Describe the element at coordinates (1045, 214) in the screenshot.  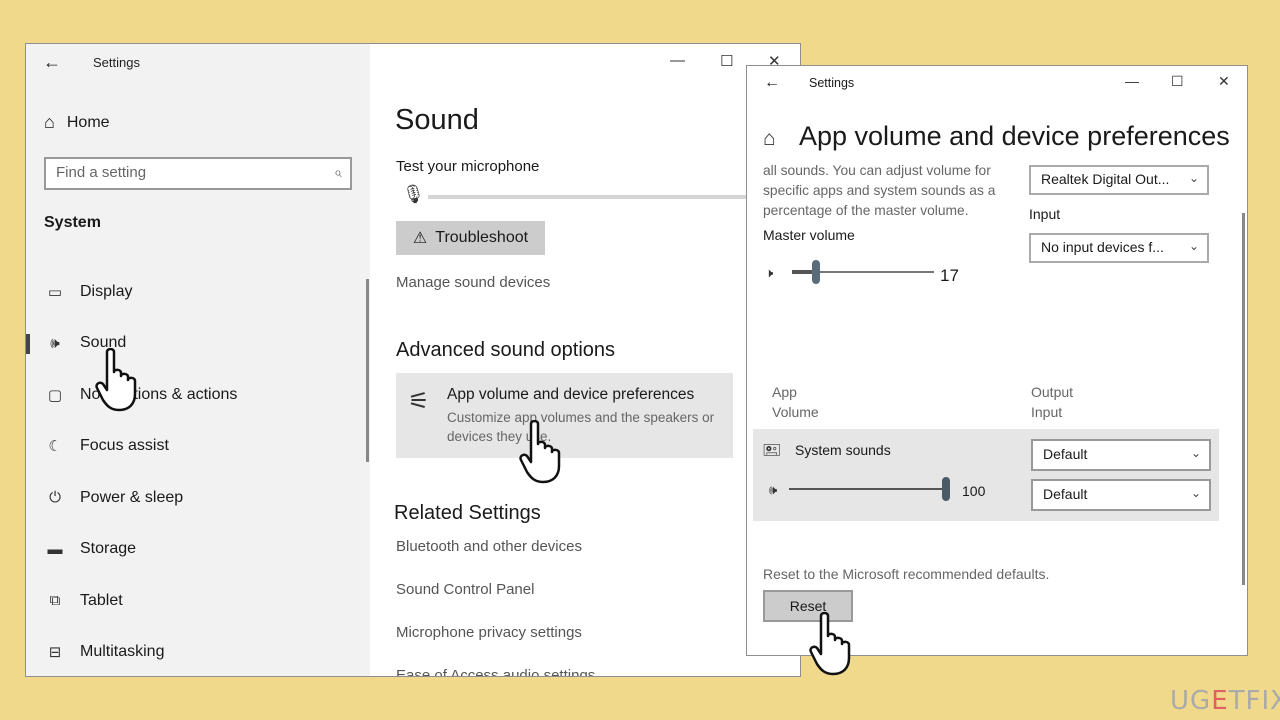
I see `input-label: Input` at that location.